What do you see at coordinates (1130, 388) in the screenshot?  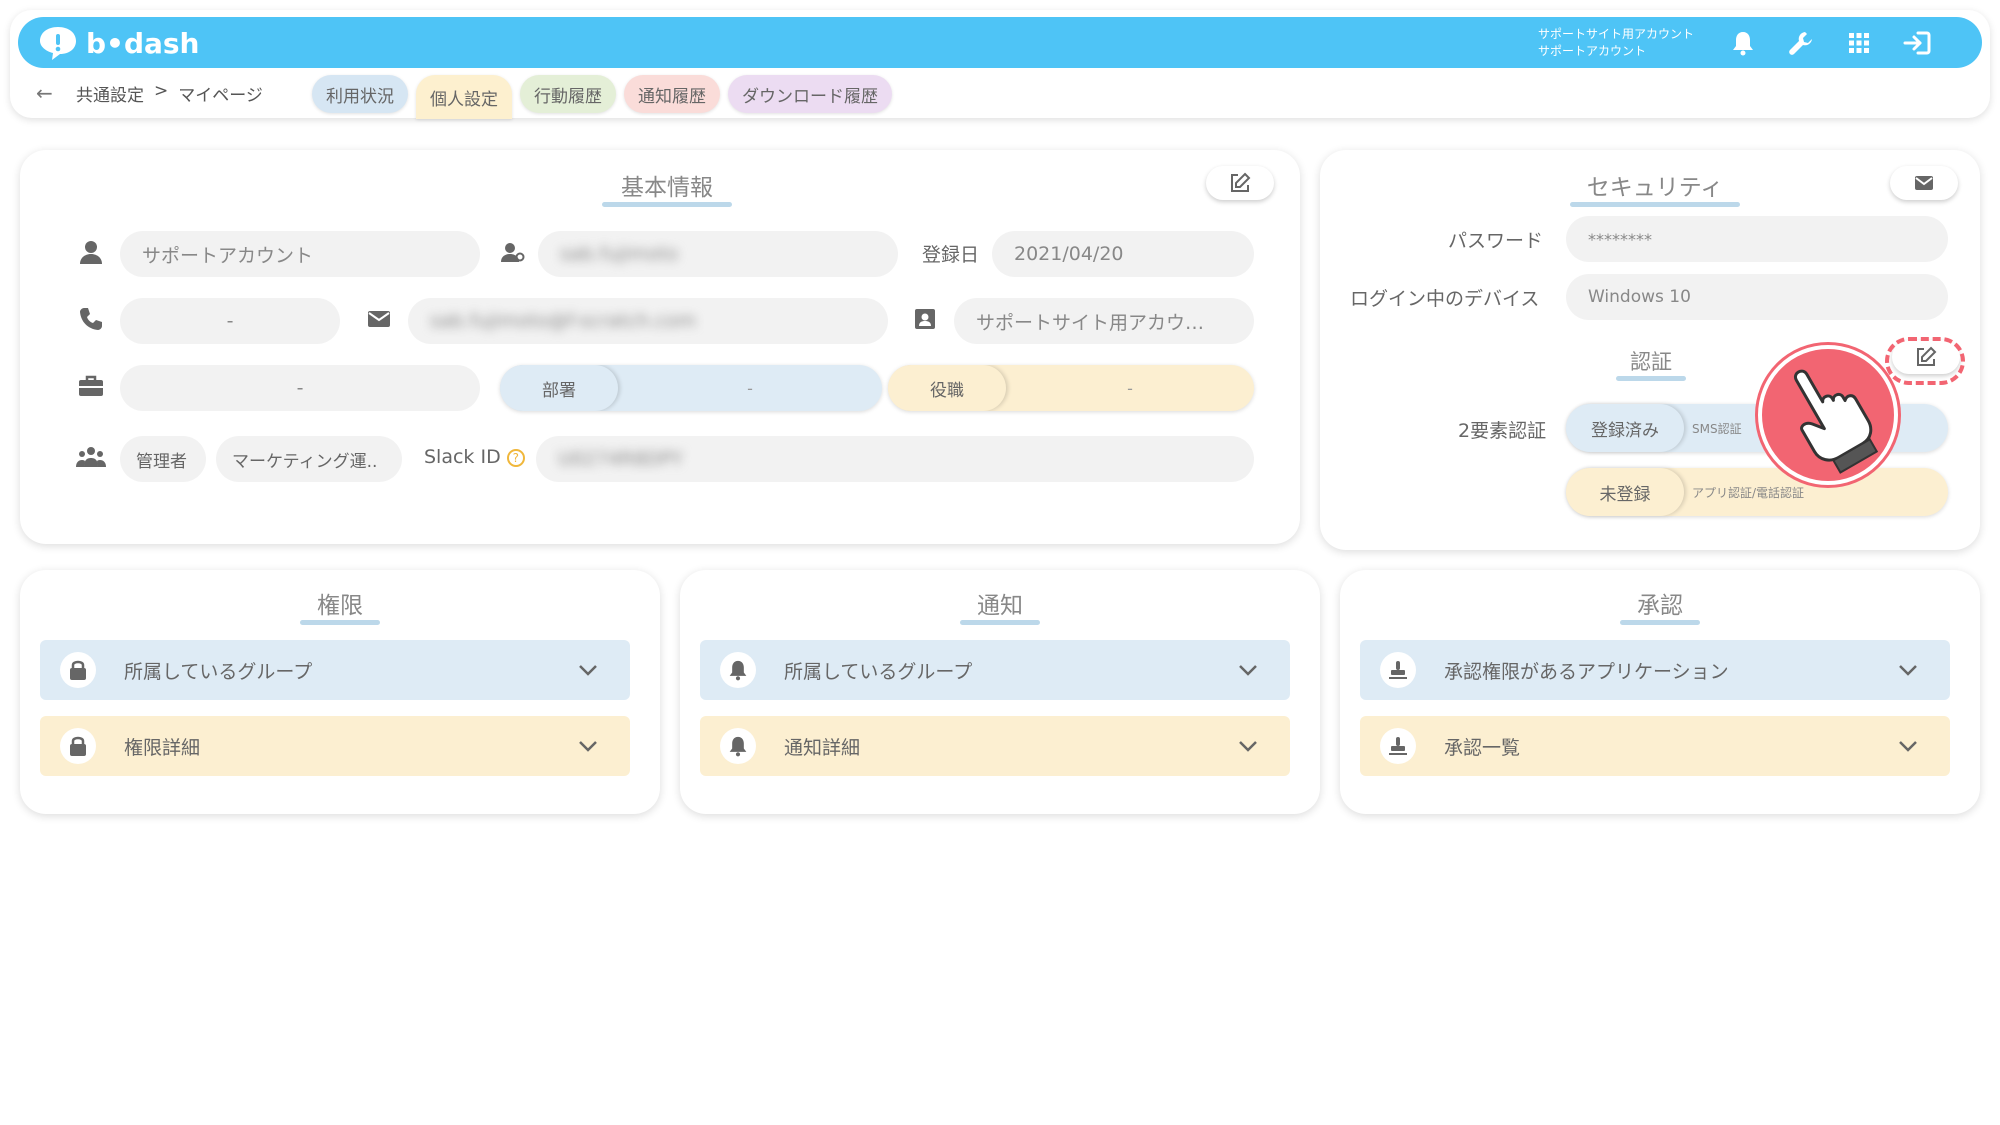 I see `position-value: -` at bounding box center [1130, 388].